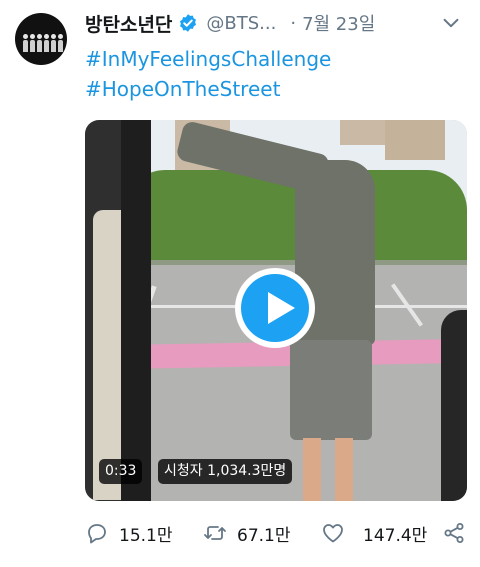  Describe the element at coordinates (41, 39) in the screenshot. I see `avatar` at that location.